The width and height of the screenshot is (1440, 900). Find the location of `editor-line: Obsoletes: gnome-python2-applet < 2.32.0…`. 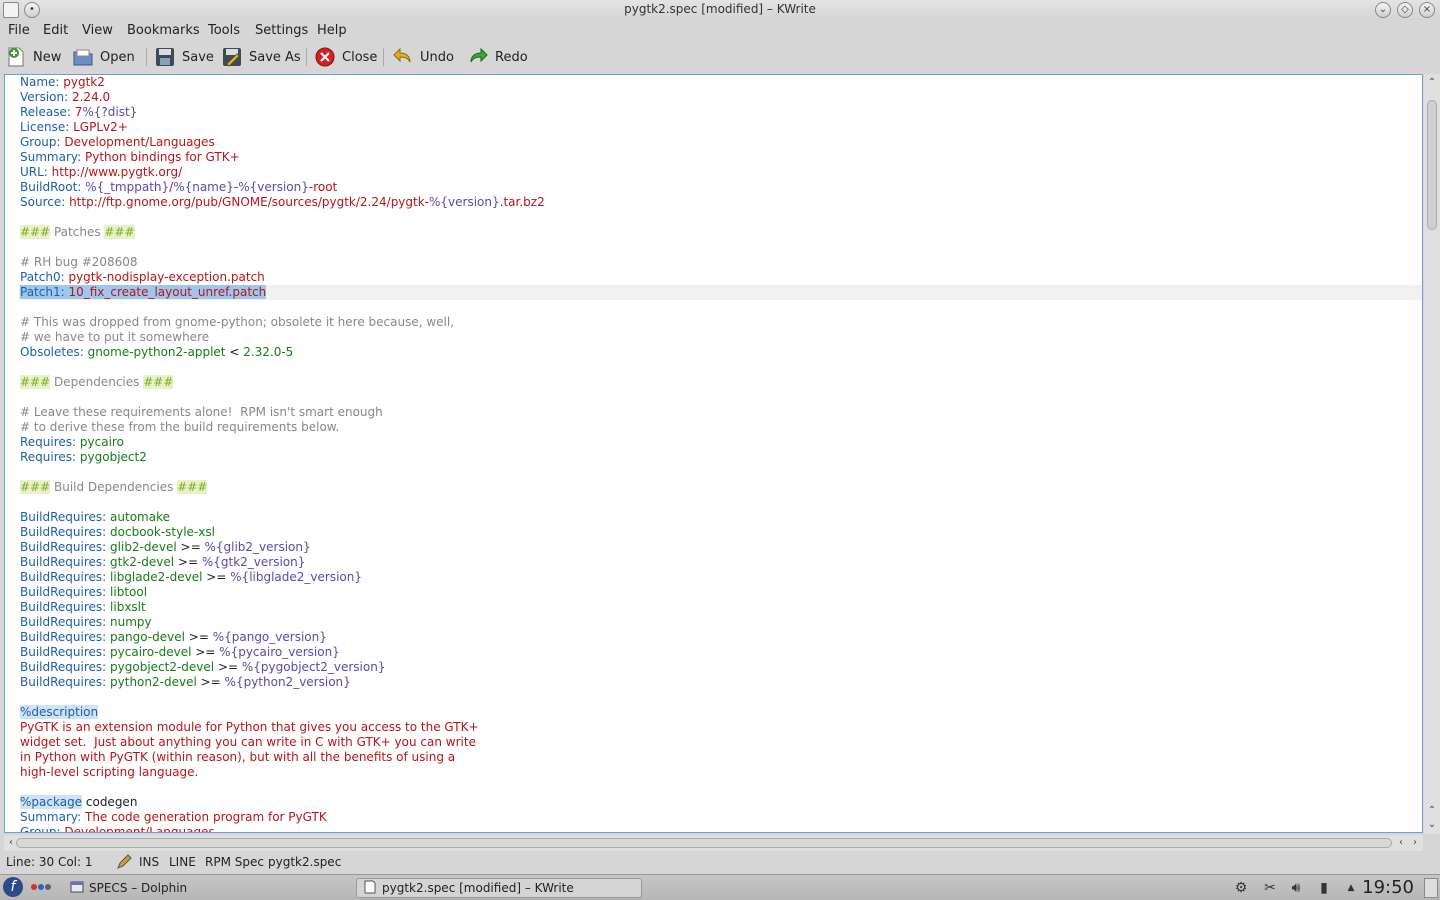

editor-line: Obsoletes: gnome-python2-applet < 2.32.0… is located at coordinates (720, 352).